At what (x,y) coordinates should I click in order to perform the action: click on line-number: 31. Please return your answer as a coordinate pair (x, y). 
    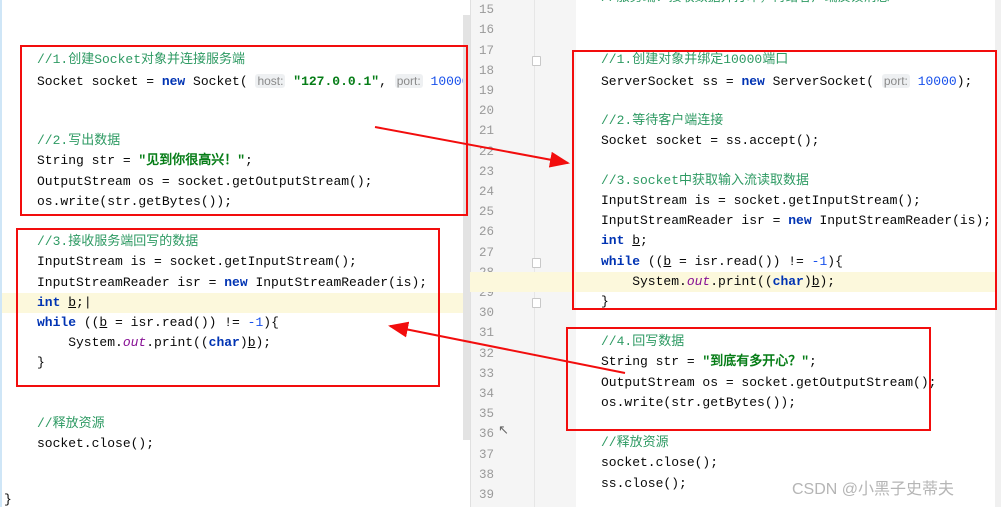
    Looking at the image, I should click on (487, 333).